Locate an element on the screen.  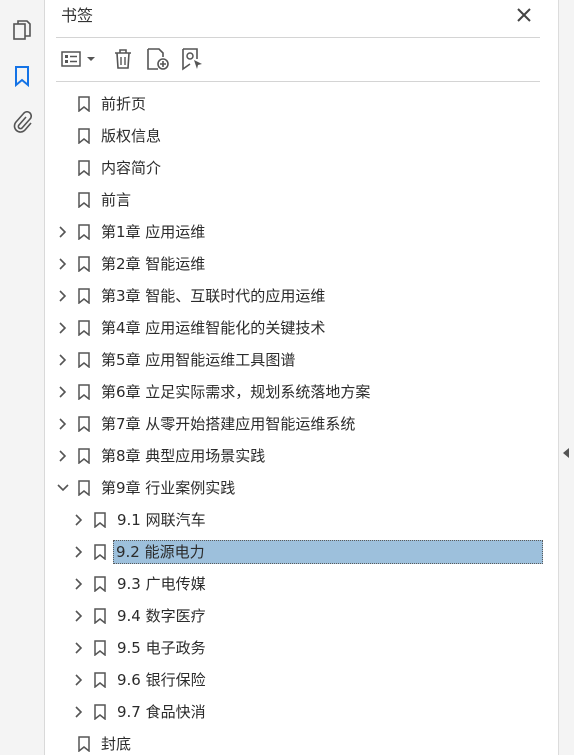
bookmark-label: 第4章 应用运维智能化的关键技术 is located at coordinates (213, 328).